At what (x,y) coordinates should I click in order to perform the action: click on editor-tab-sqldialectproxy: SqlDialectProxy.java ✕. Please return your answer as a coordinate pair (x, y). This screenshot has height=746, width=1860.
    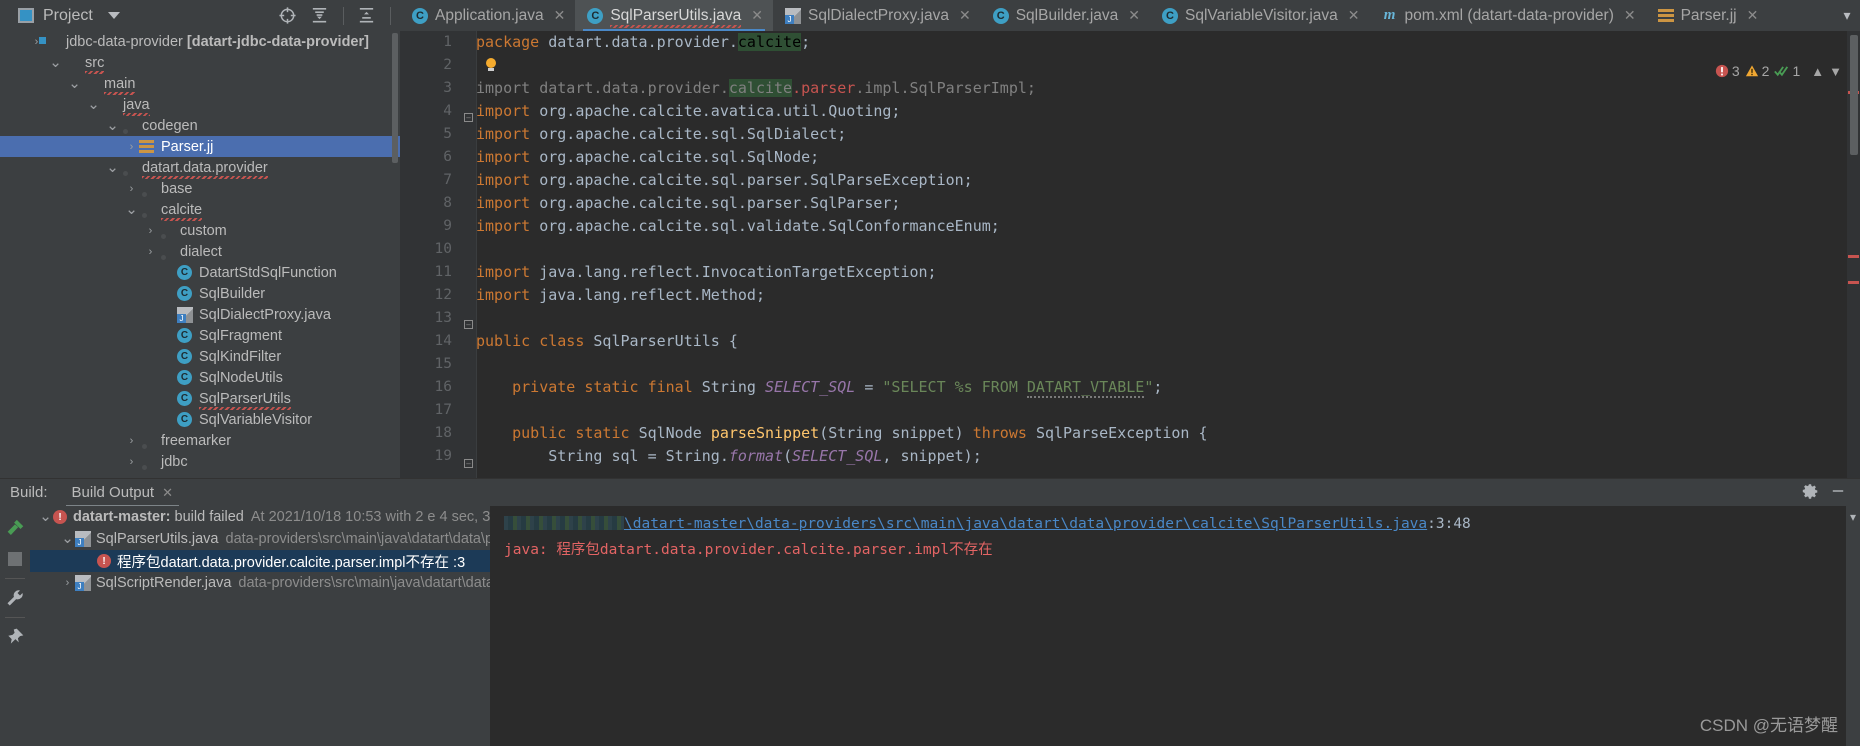
    Looking at the image, I should click on (877, 15).